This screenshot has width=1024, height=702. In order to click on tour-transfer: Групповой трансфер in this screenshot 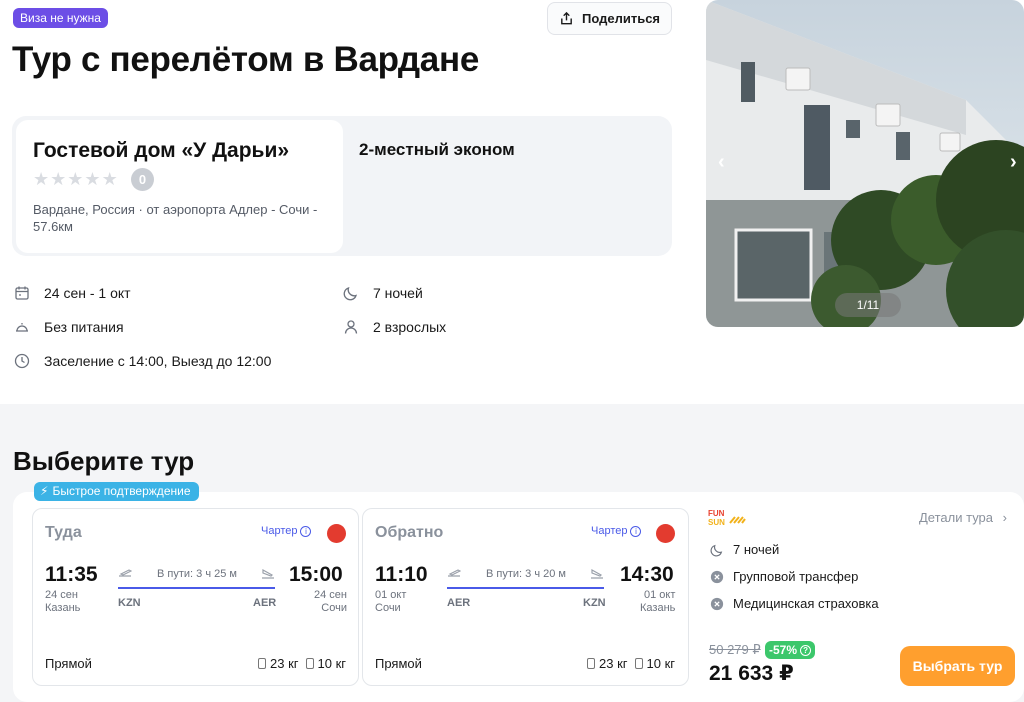, I will do `click(784, 576)`.